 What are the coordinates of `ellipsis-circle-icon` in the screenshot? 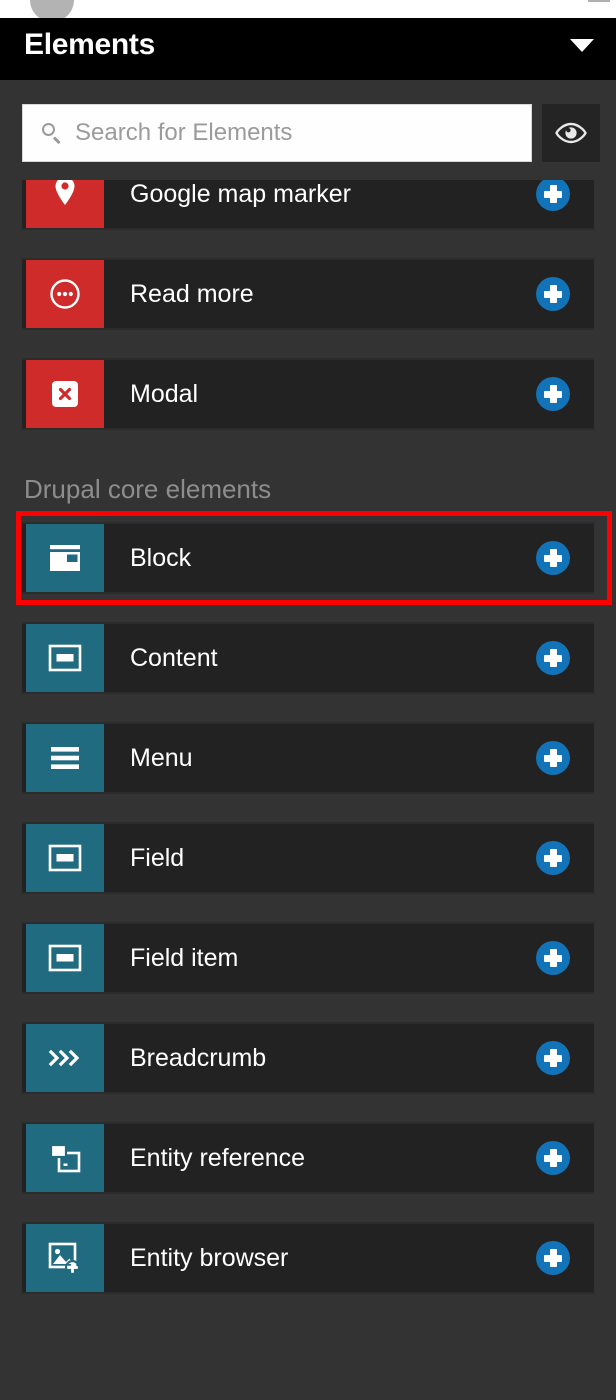 It's located at (65, 294).